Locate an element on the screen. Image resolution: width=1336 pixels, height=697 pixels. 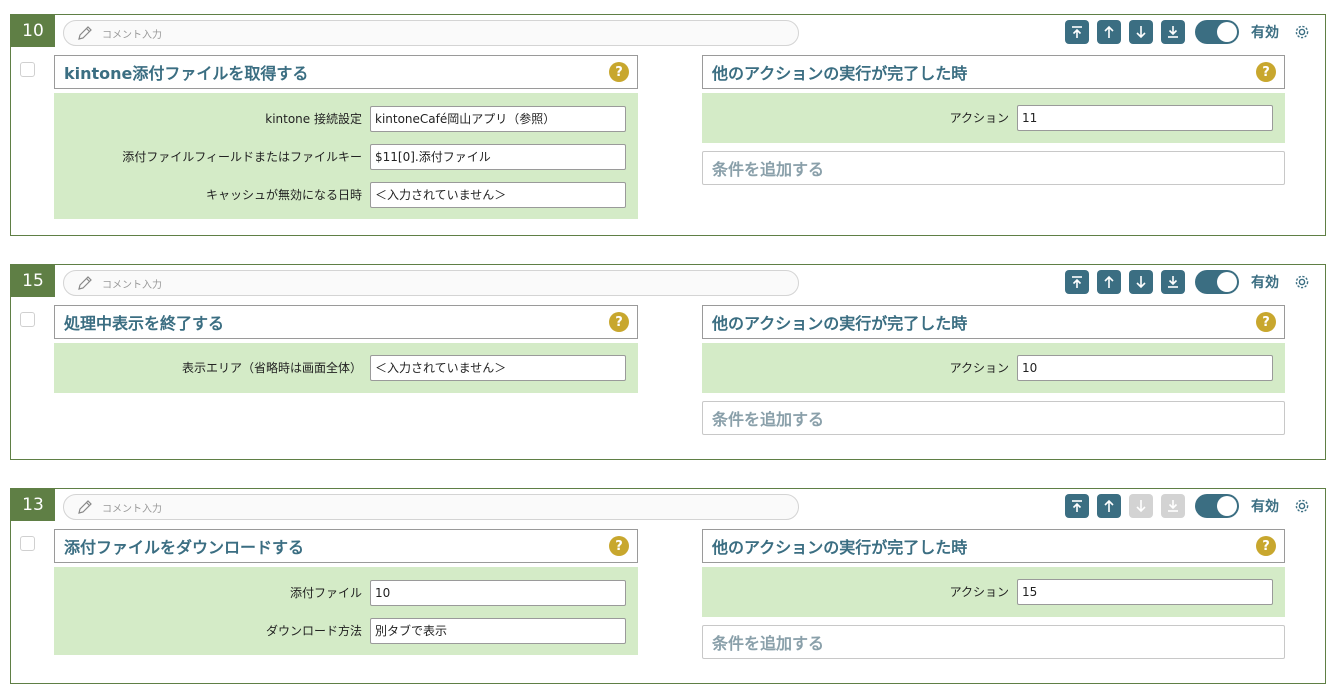
field-label: kintone 接続設定 is located at coordinates (313, 119).